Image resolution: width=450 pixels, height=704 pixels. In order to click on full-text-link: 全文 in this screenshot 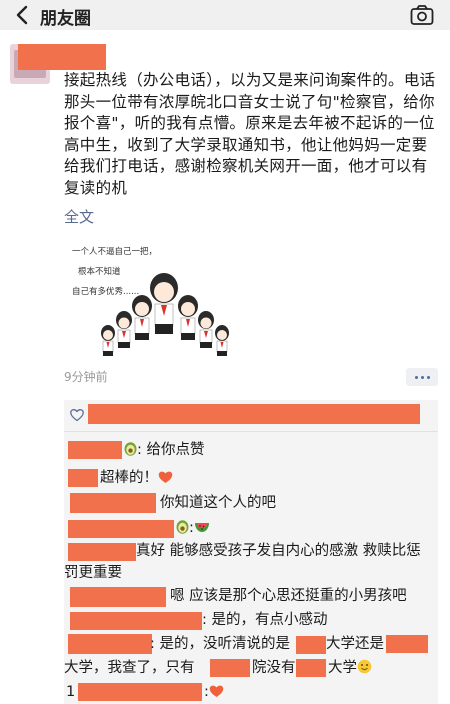, I will do `click(79, 216)`.